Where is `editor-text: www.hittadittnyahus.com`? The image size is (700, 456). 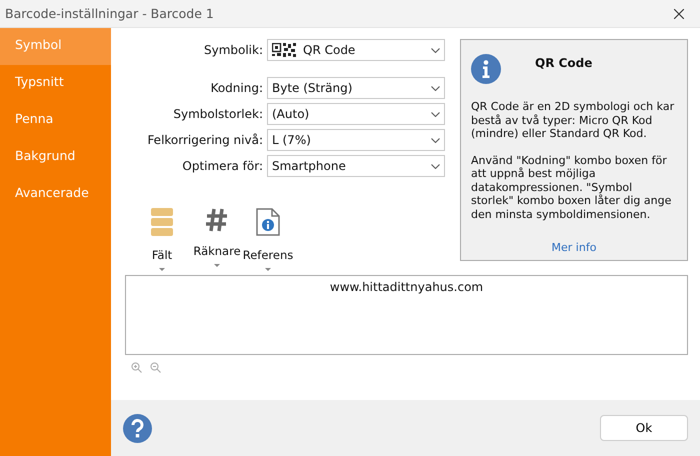 editor-text: www.hittadittnyahus.com is located at coordinates (407, 287).